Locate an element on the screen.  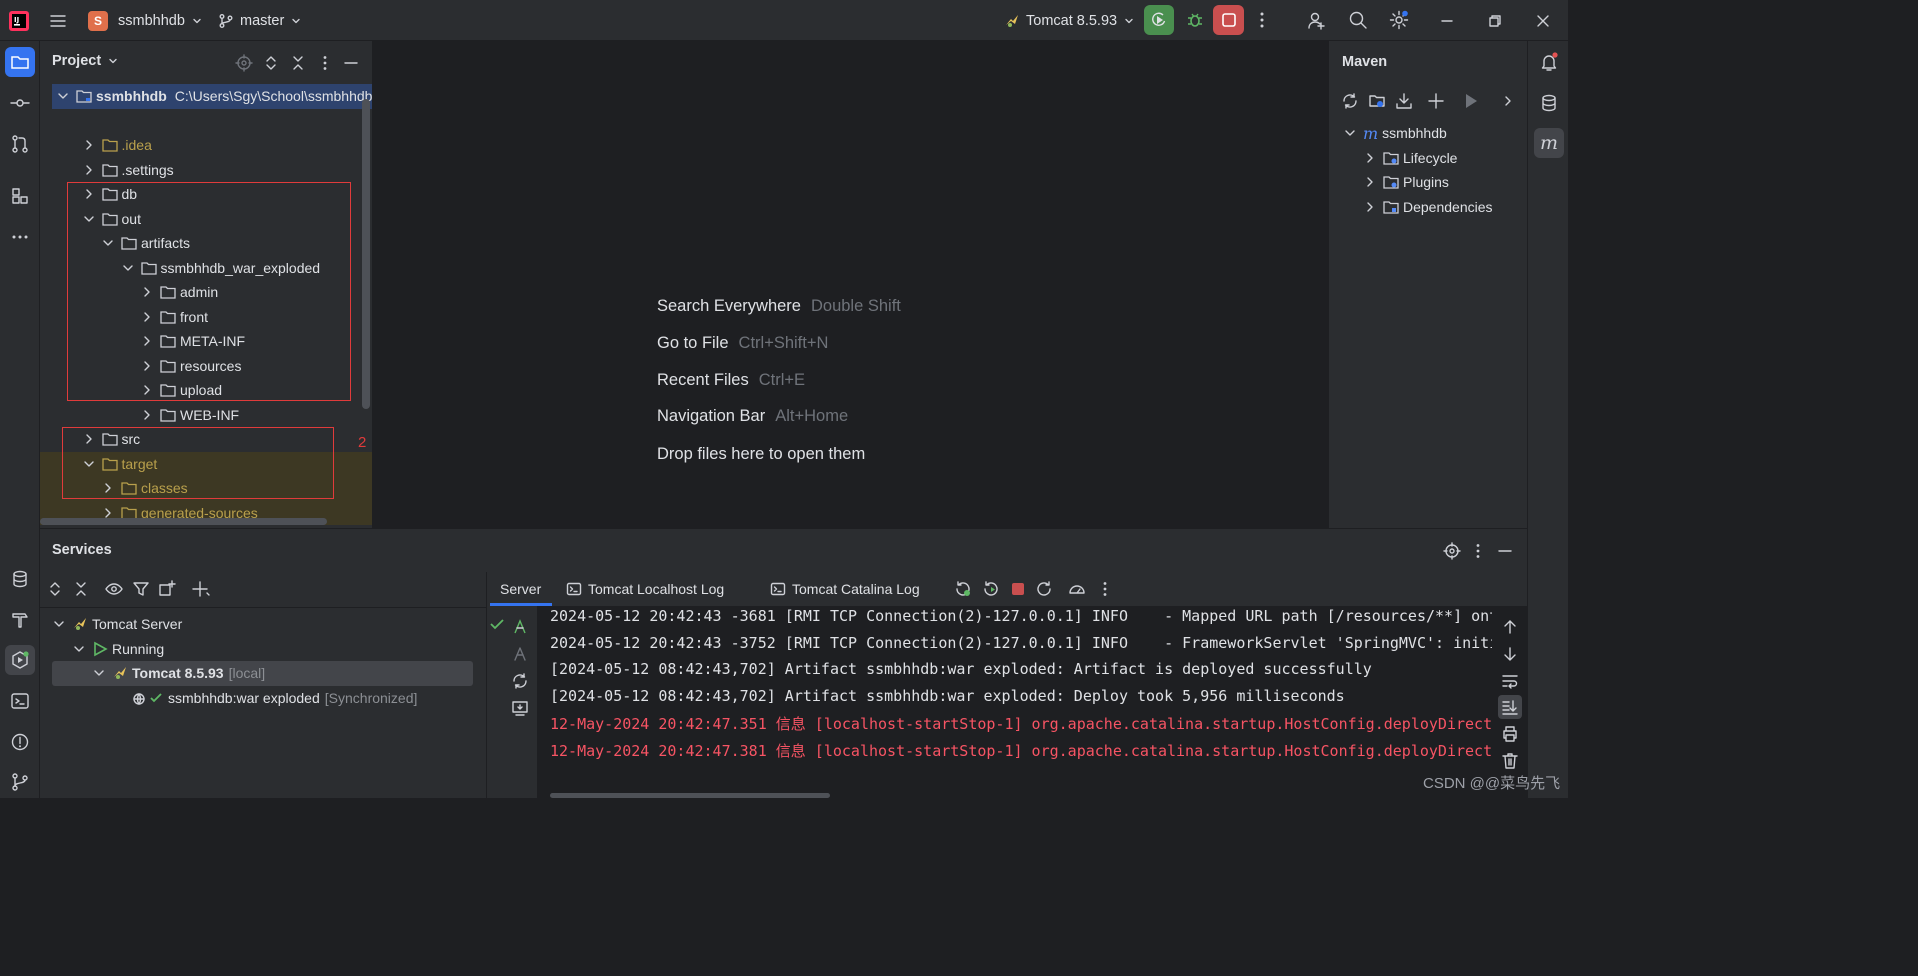
project-tool-button is located at coordinates (20, 62).